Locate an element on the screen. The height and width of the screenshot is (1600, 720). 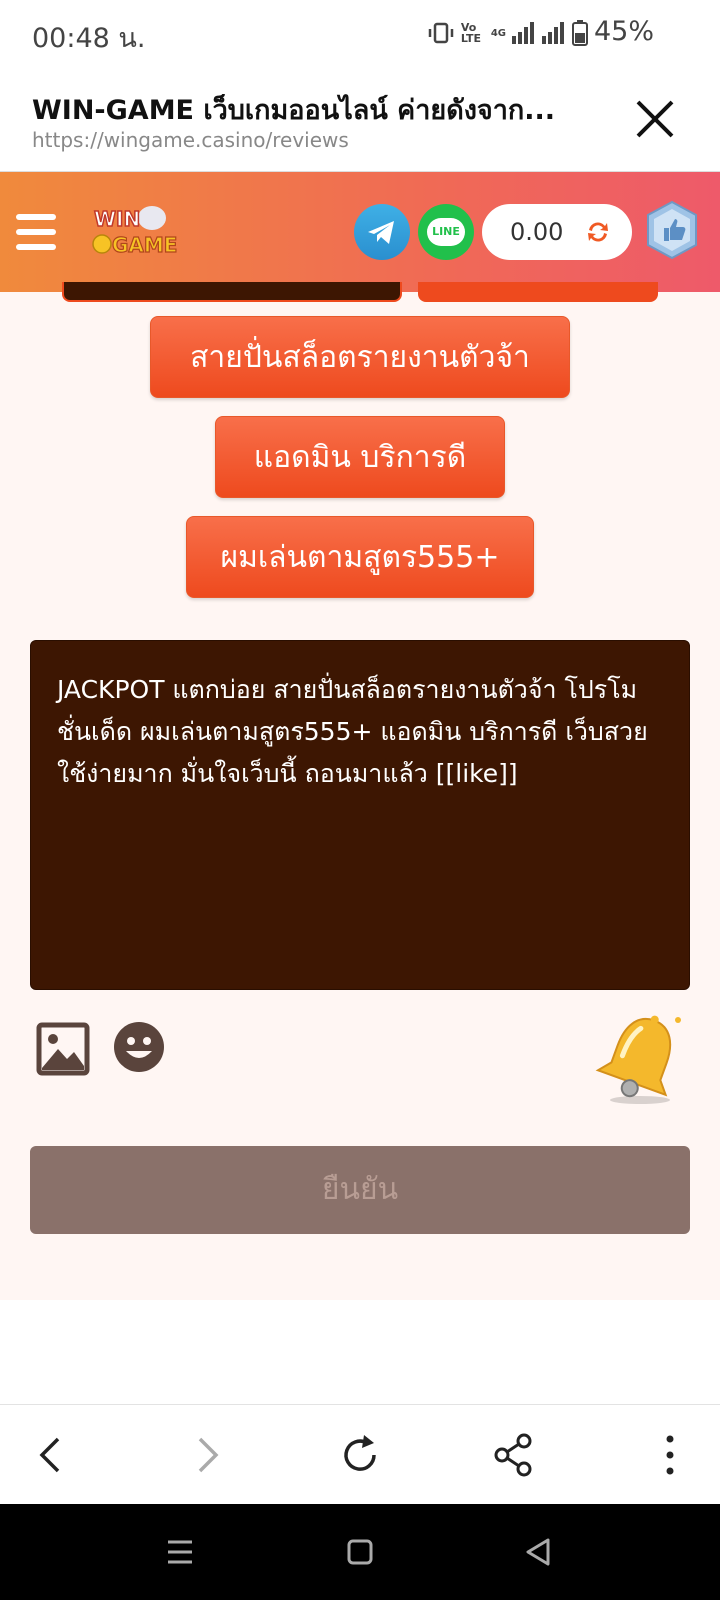
more-options-icon is located at coordinates (670, 1455).